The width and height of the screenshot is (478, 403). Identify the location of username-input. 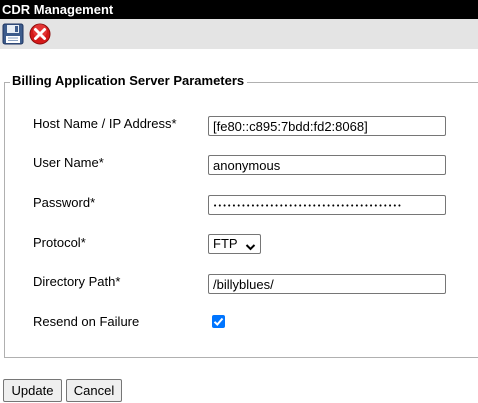
(327, 165).